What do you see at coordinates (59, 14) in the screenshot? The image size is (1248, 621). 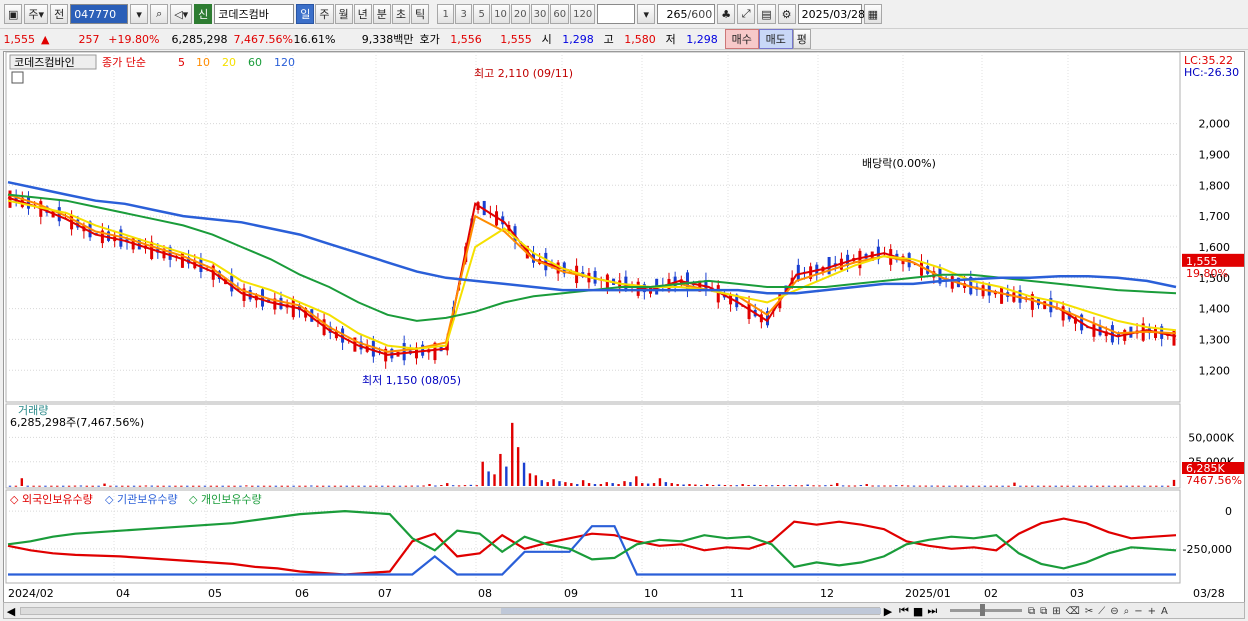 I see `prev-button: 전` at bounding box center [59, 14].